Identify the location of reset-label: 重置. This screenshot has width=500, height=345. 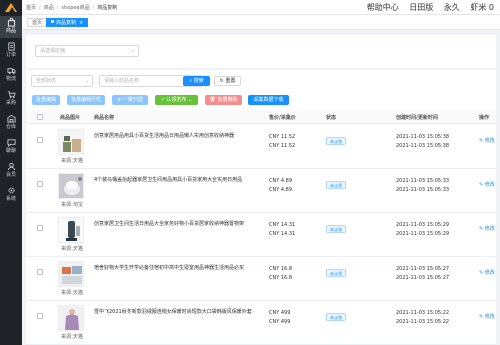
(230, 81).